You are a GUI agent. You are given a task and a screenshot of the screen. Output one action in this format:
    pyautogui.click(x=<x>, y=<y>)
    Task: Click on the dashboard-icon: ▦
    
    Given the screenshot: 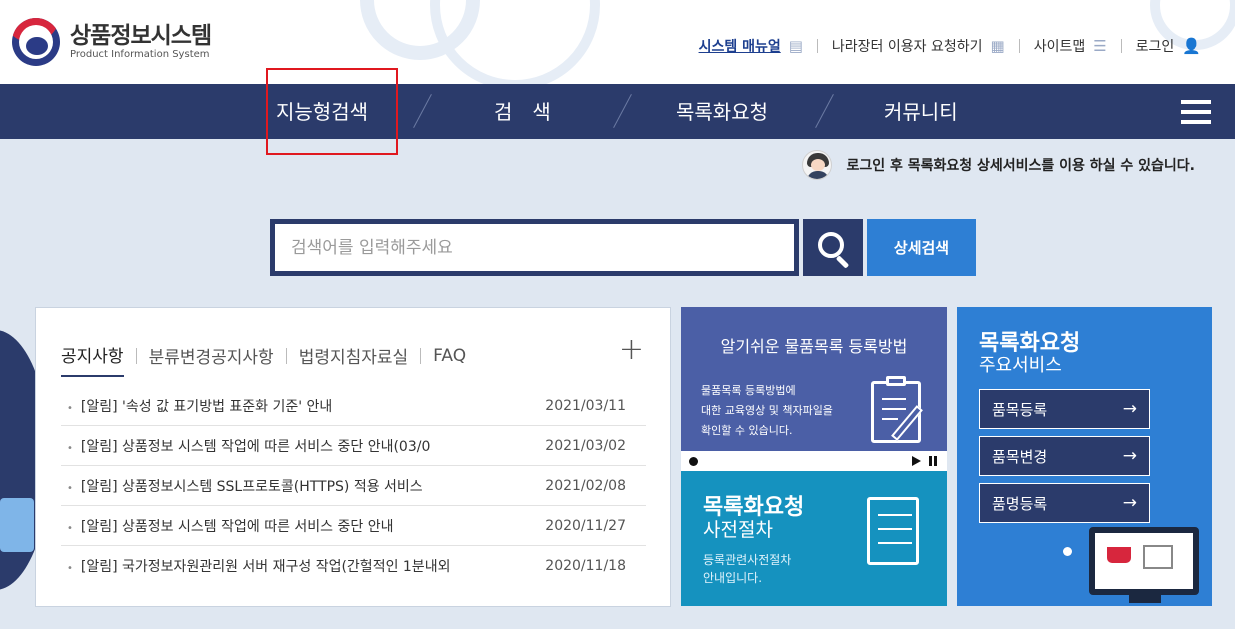 What is the action you would take?
    pyautogui.click(x=997, y=46)
    